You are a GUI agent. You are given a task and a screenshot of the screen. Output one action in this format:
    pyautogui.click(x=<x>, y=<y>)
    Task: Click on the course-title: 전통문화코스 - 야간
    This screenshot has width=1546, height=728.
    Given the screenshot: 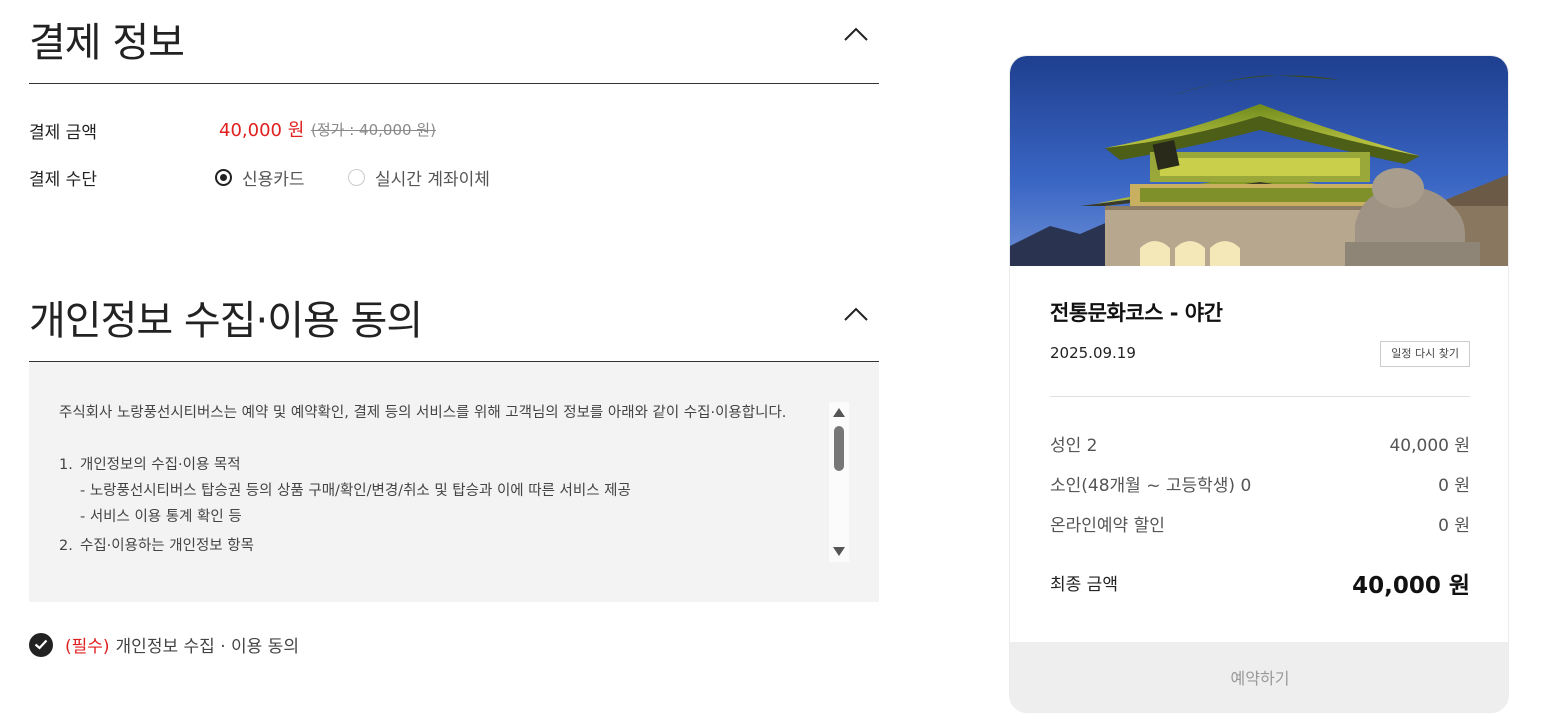 What is the action you would take?
    pyautogui.click(x=1136, y=313)
    